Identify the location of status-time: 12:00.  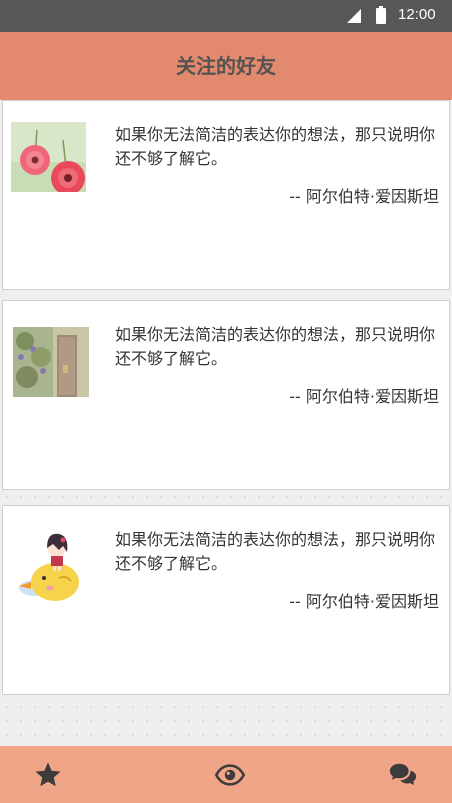
(417, 14).